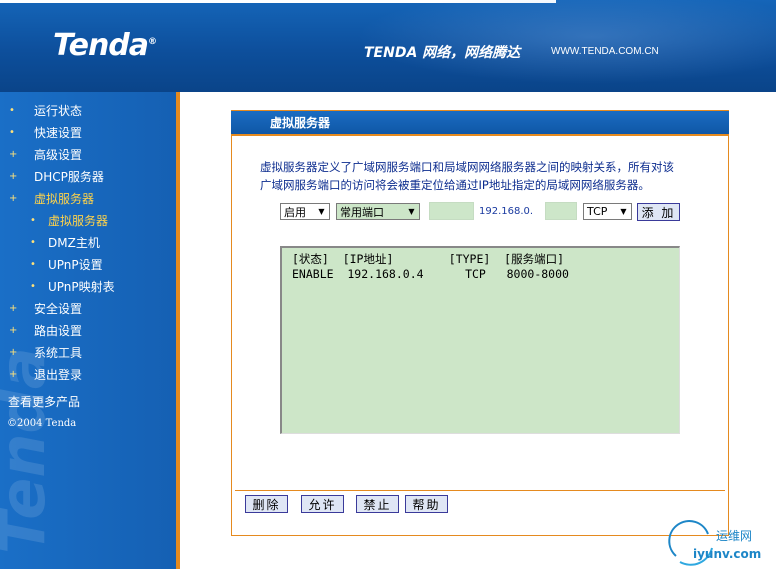  What do you see at coordinates (88, 330) in the screenshot?
I see `sidebar-item-routing: + 路由设置` at bounding box center [88, 330].